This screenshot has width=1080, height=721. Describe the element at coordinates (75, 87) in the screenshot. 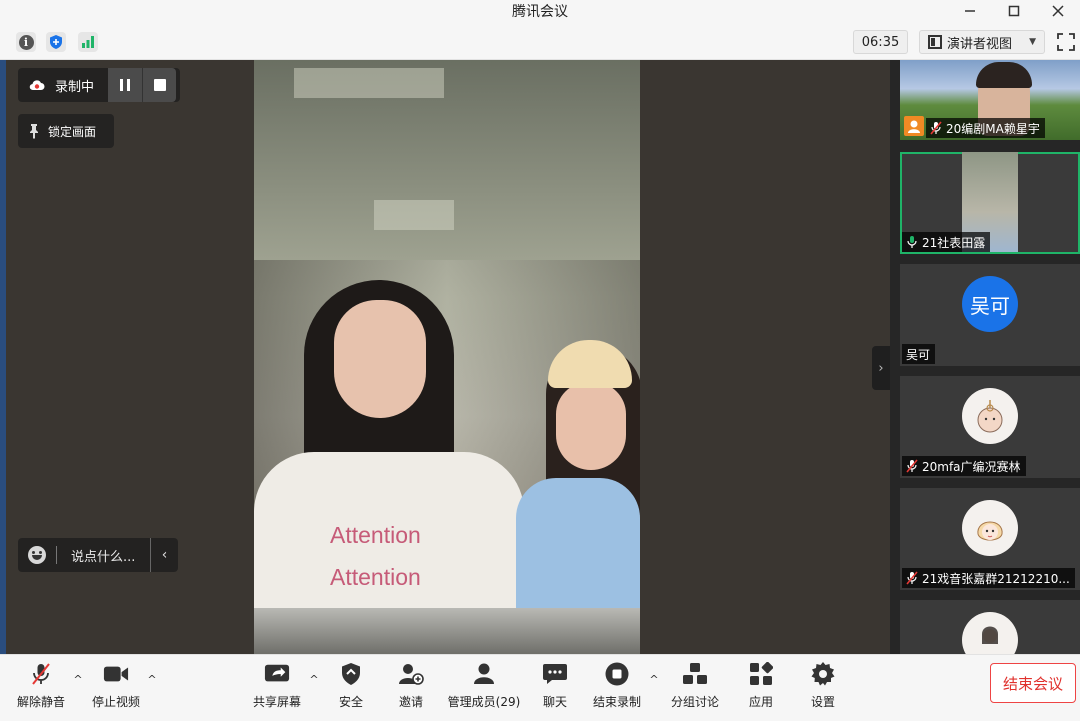

I see `recording-status: 录制中` at that location.